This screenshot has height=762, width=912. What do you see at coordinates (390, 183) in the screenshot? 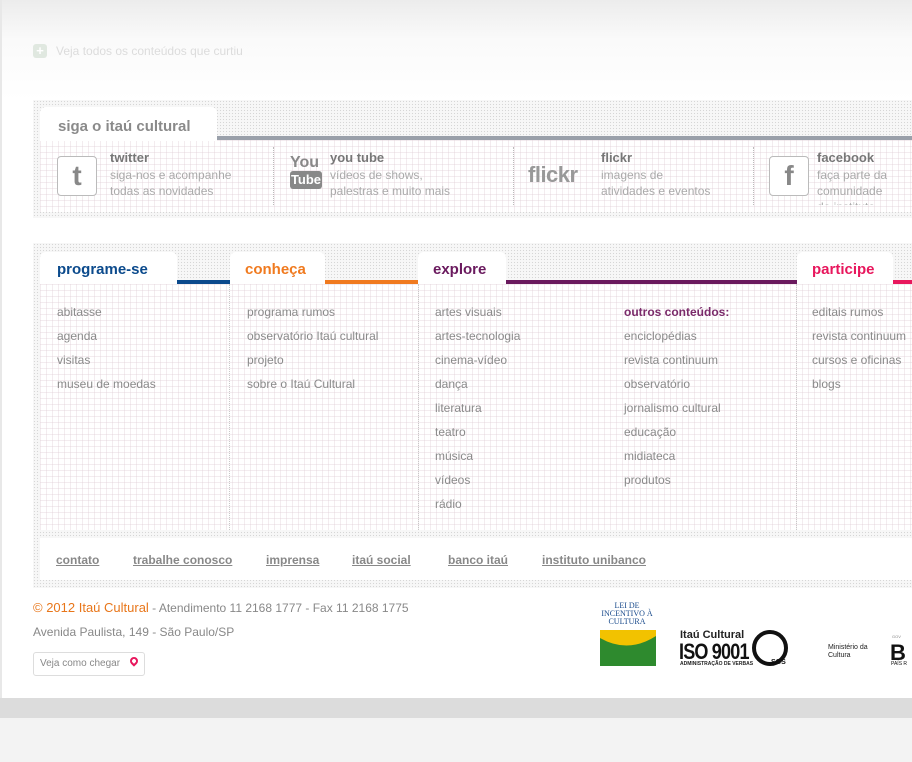
I see `social-desc: vídeos de shows, palestras e muito mais` at bounding box center [390, 183].